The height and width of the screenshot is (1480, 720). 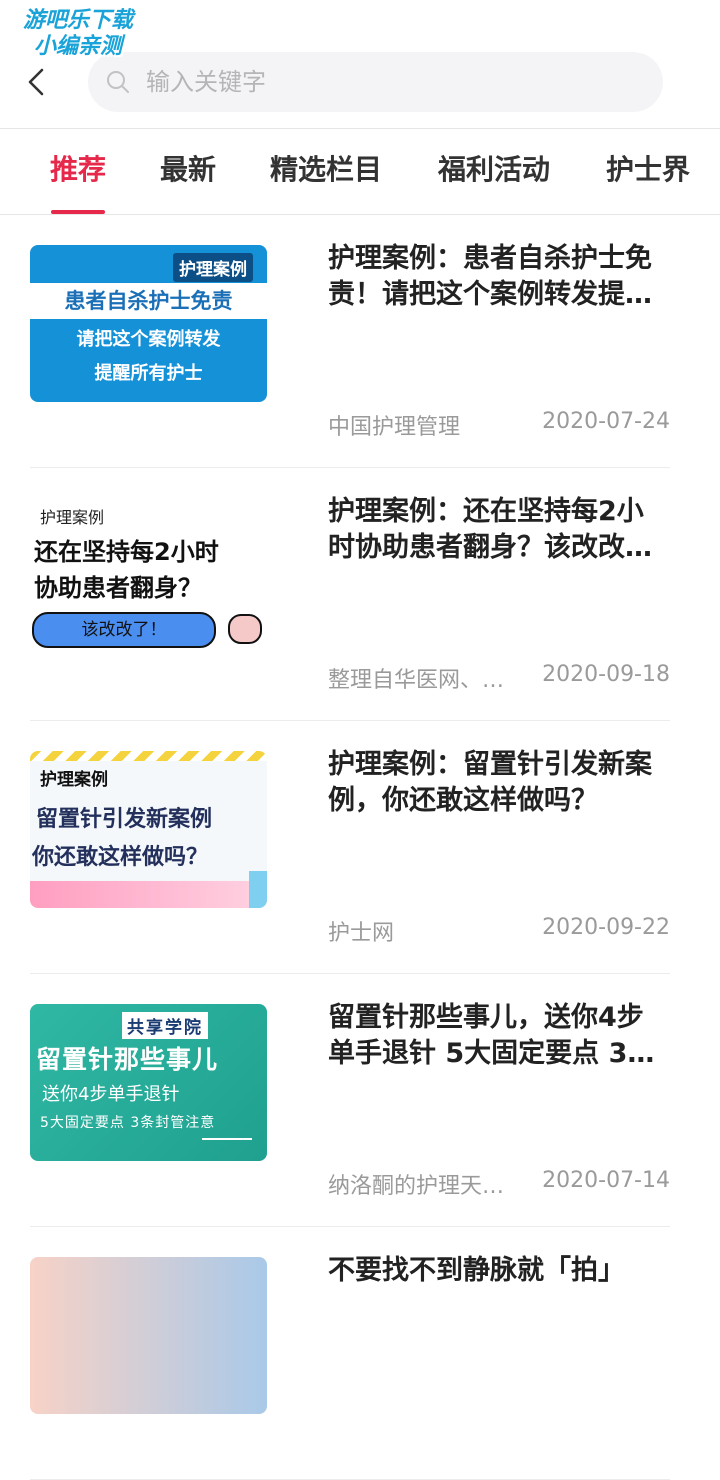 I want to click on thumb-line: 留置针那些事儿, so click(x=127, y=1059).